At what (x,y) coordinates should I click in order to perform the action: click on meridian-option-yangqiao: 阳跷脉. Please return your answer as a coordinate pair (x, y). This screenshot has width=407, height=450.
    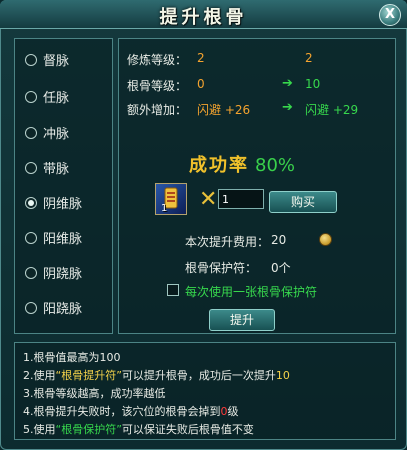
    Looking at the image, I should click on (53, 310).